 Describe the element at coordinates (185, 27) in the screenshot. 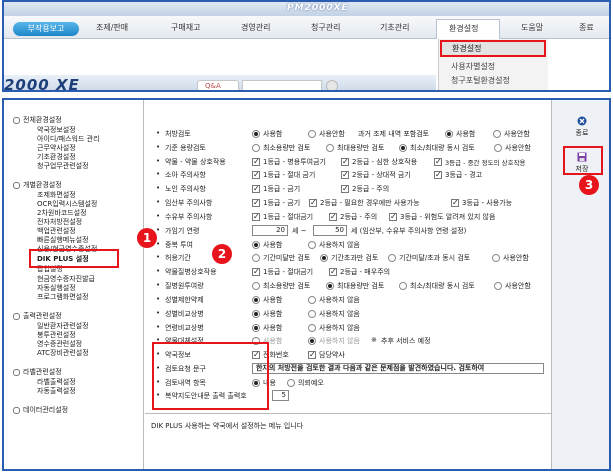

I see `menu-inventory: 구매재고` at that location.